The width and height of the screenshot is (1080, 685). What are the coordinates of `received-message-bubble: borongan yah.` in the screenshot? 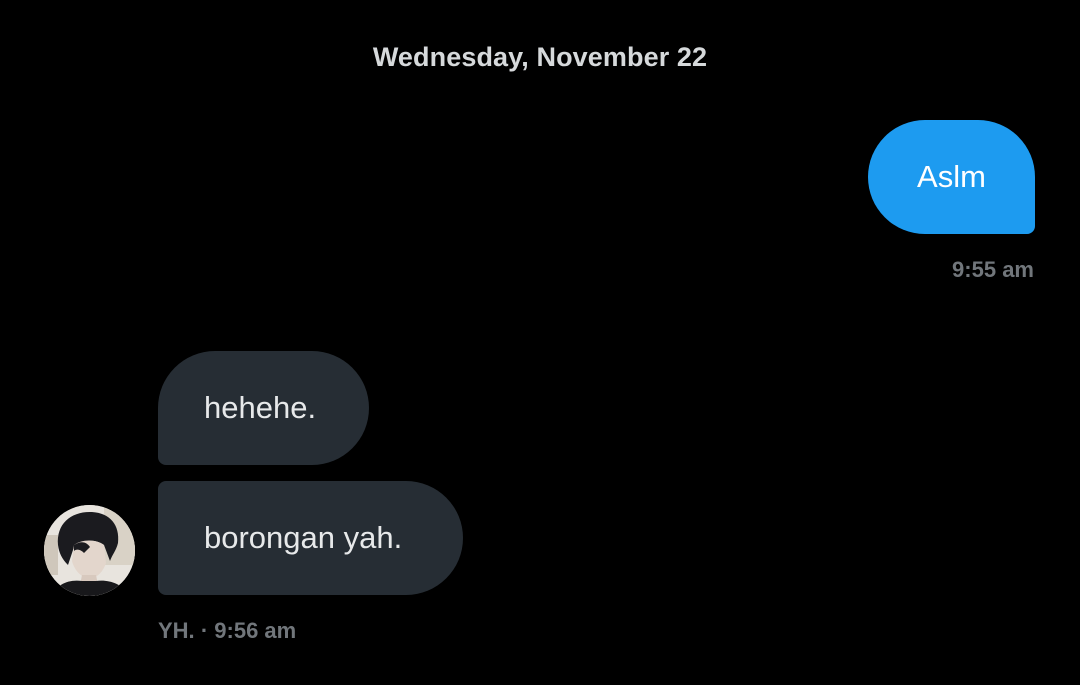 It's located at (310, 538).